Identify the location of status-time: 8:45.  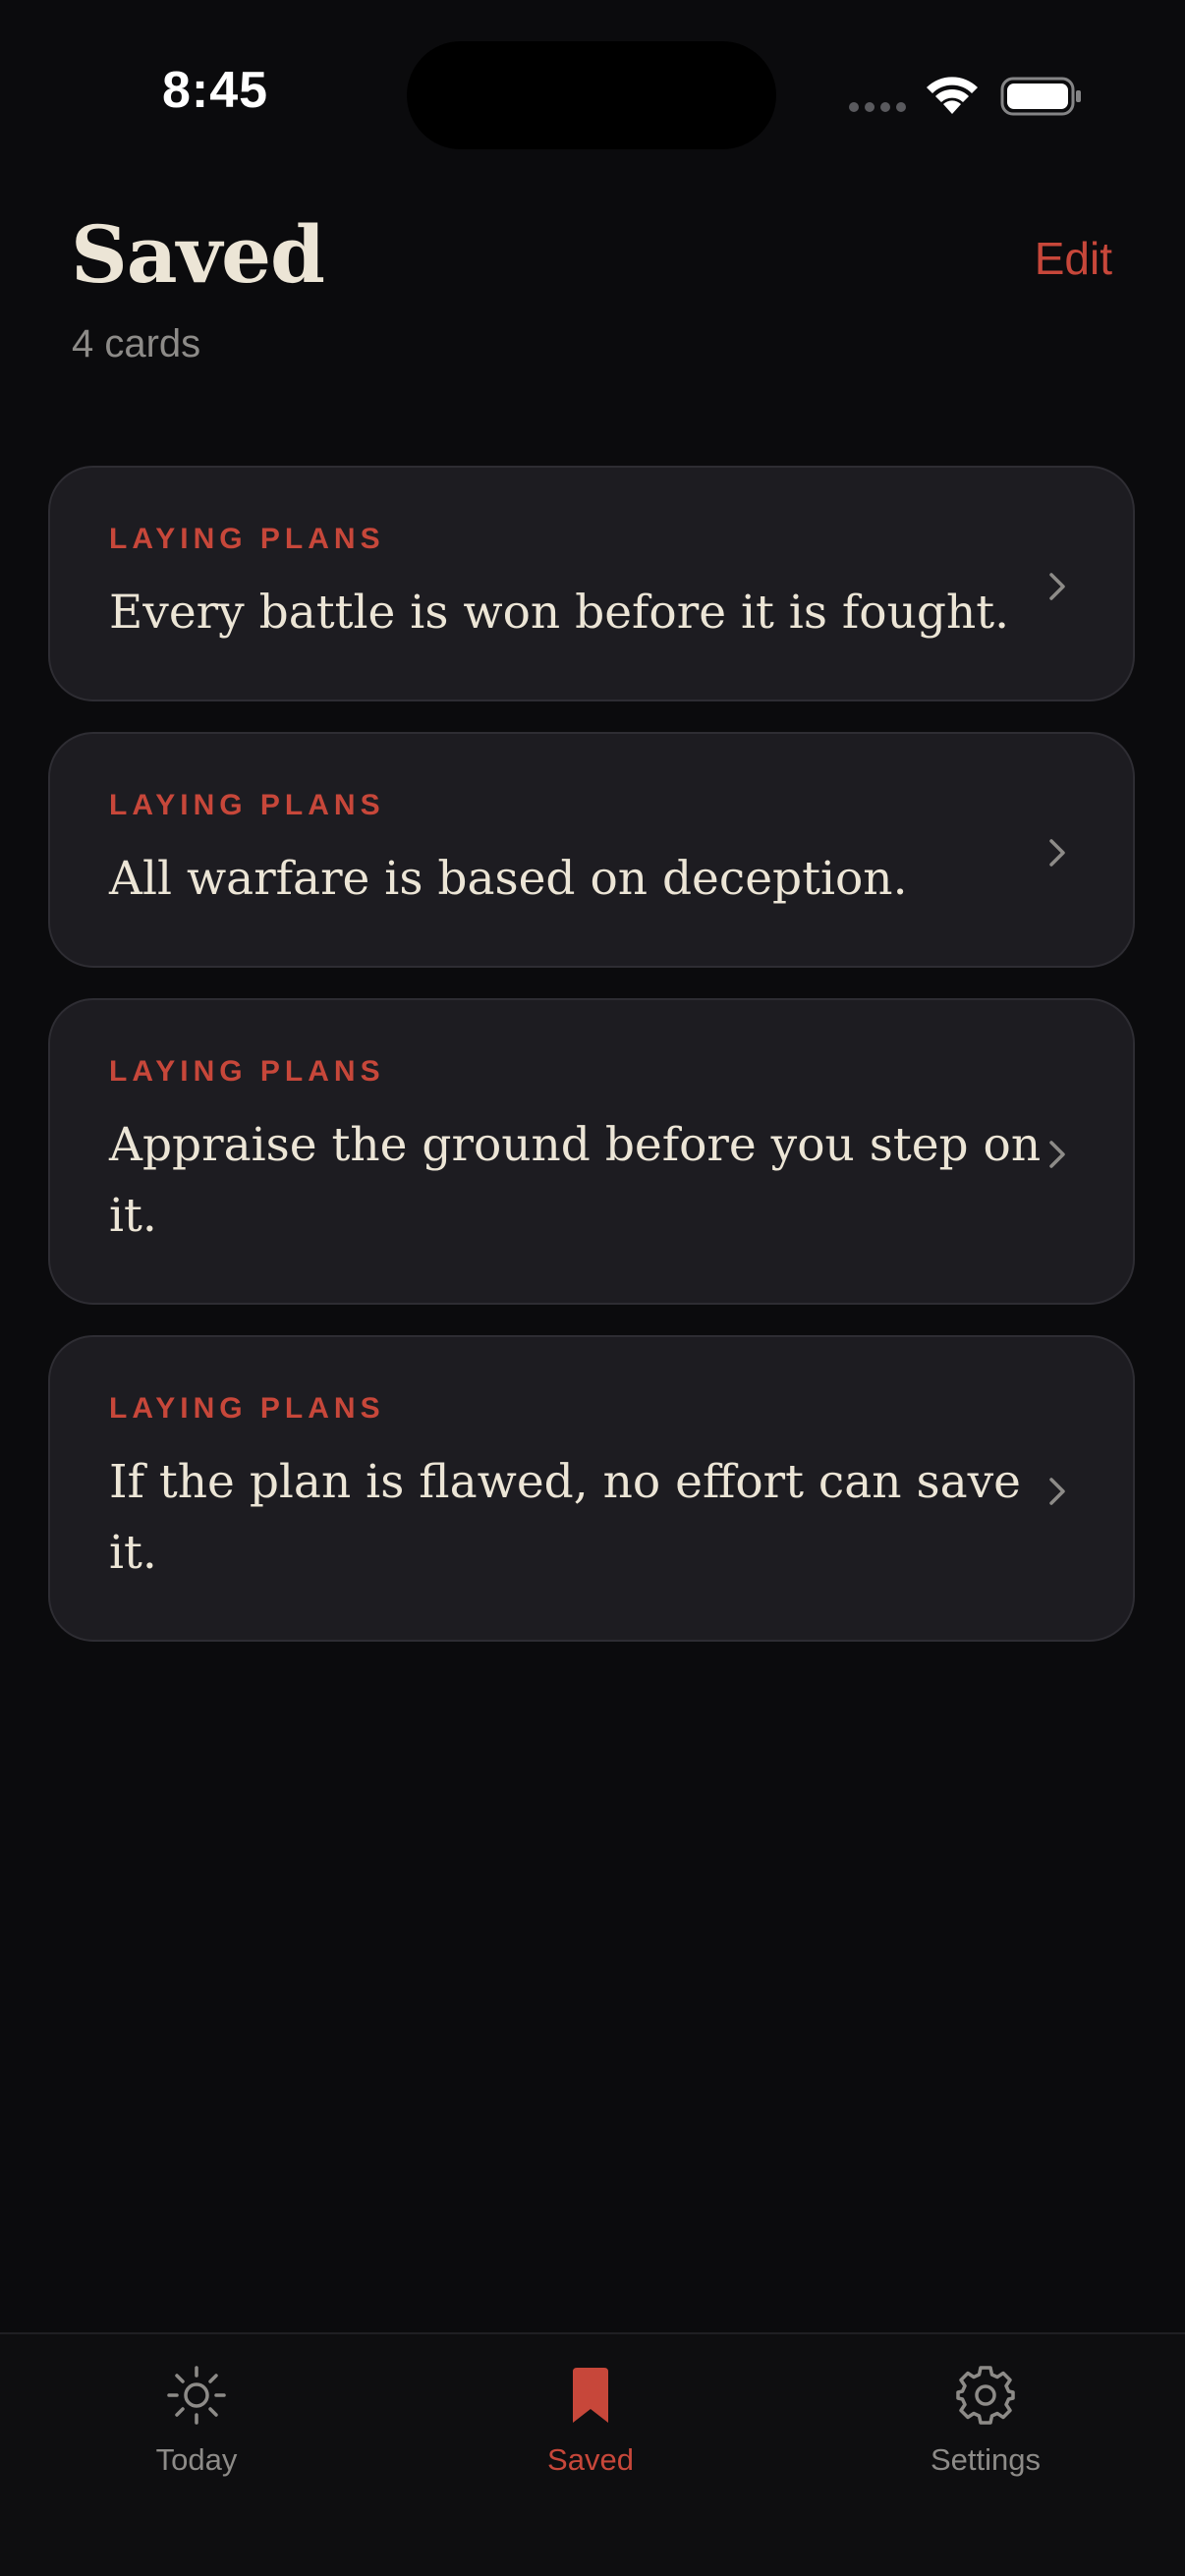
(216, 90).